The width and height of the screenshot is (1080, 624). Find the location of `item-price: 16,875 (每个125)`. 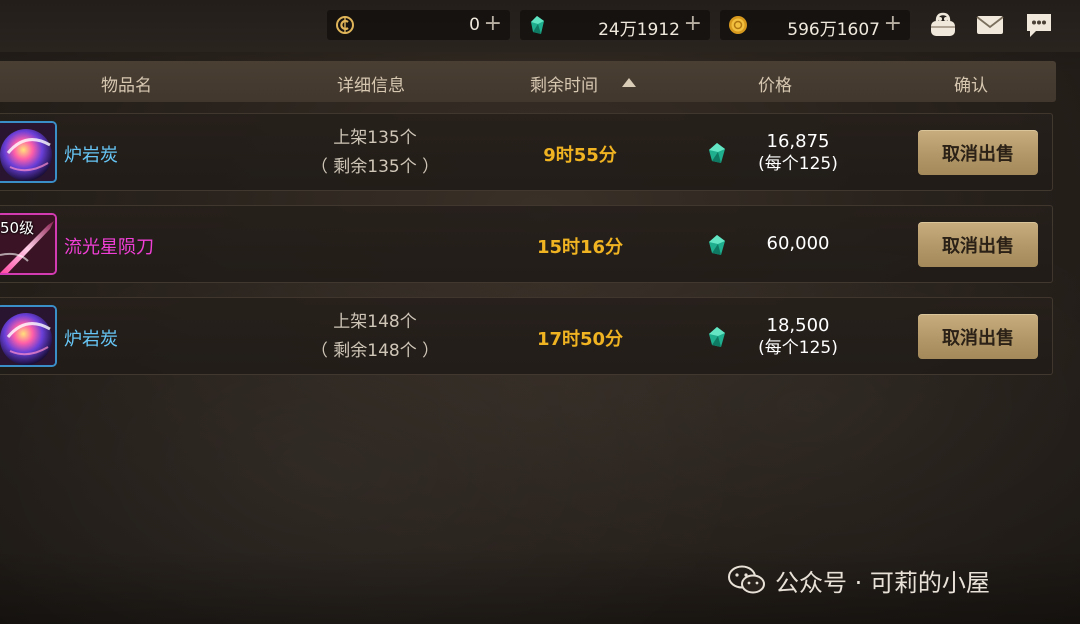

item-price: 16,875 (每个125) is located at coordinates (798, 153).